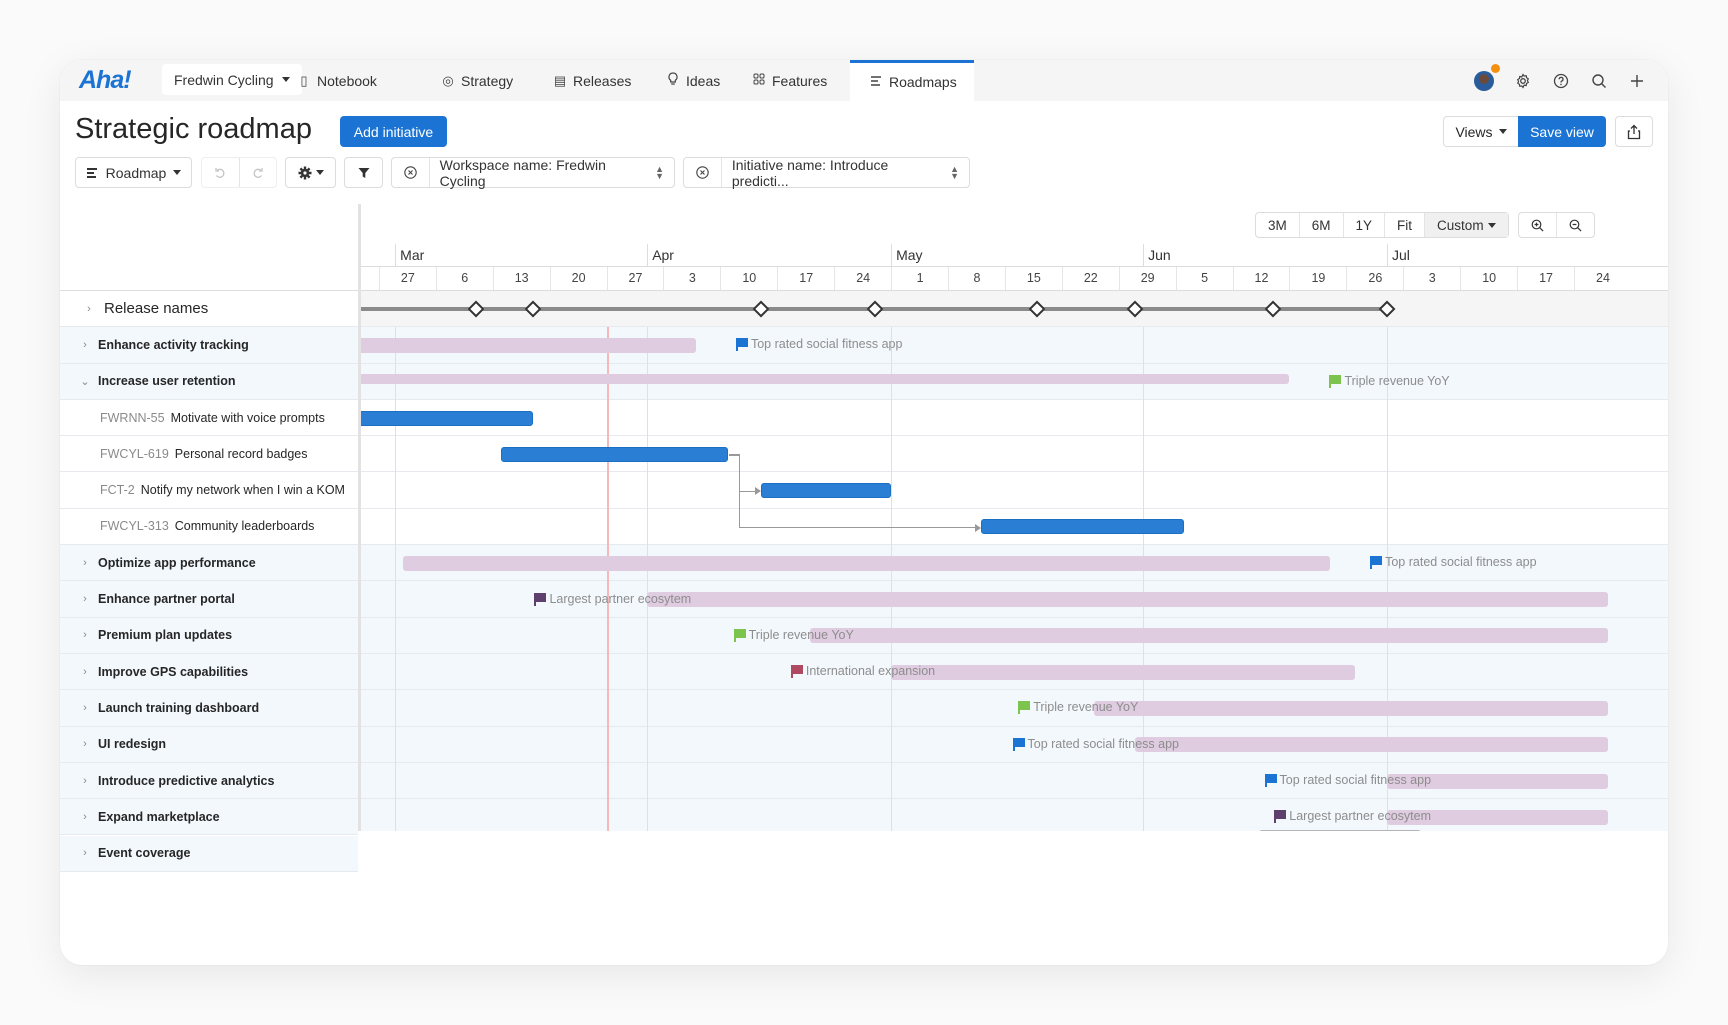 Image resolution: width=1728 pixels, height=1025 pixels. What do you see at coordinates (209, 381) in the screenshot?
I see `initiative-row: ⌄ Increase user retention` at bounding box center [209, 381].